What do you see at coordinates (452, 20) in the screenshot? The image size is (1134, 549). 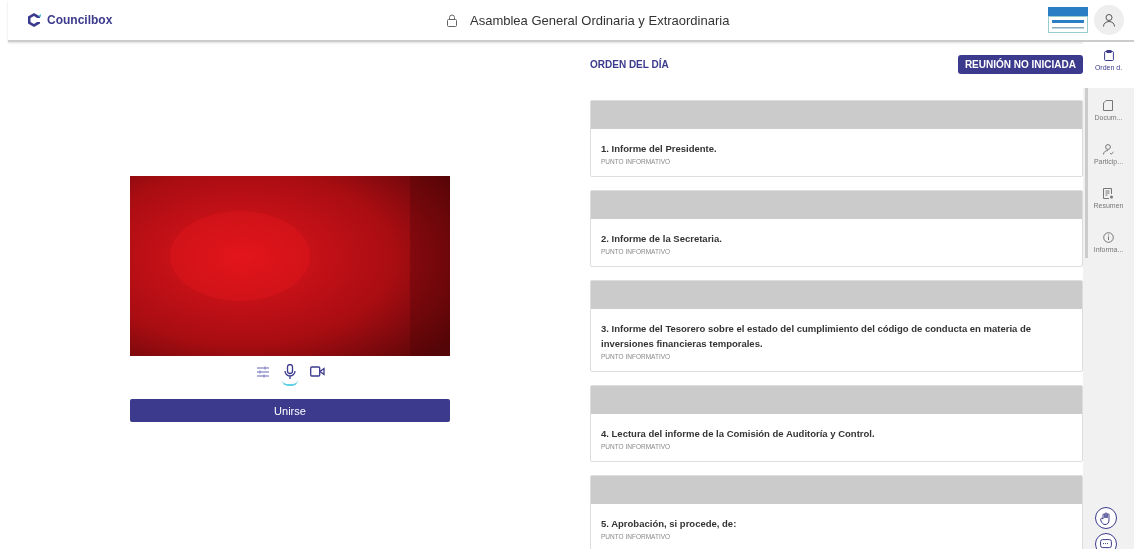 I see `lock-icon` at bounding box center [452, 20].